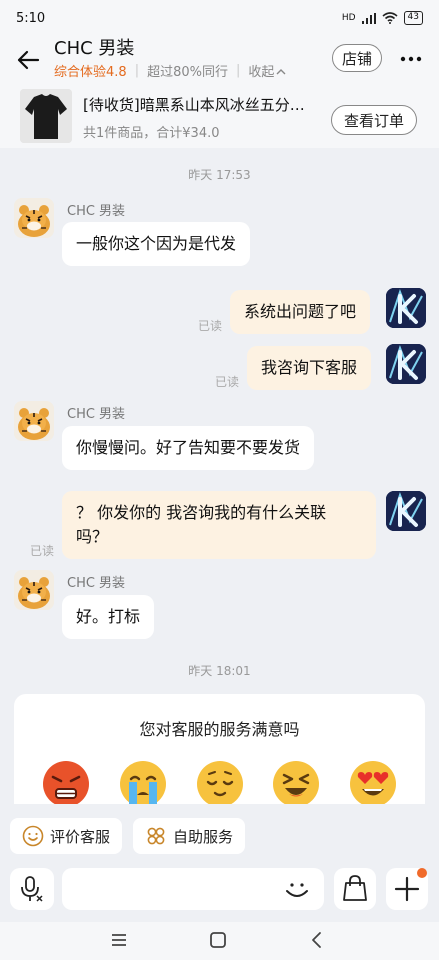  I want to click on timestamp-label: 昨天 18:01, so click(219, 671).